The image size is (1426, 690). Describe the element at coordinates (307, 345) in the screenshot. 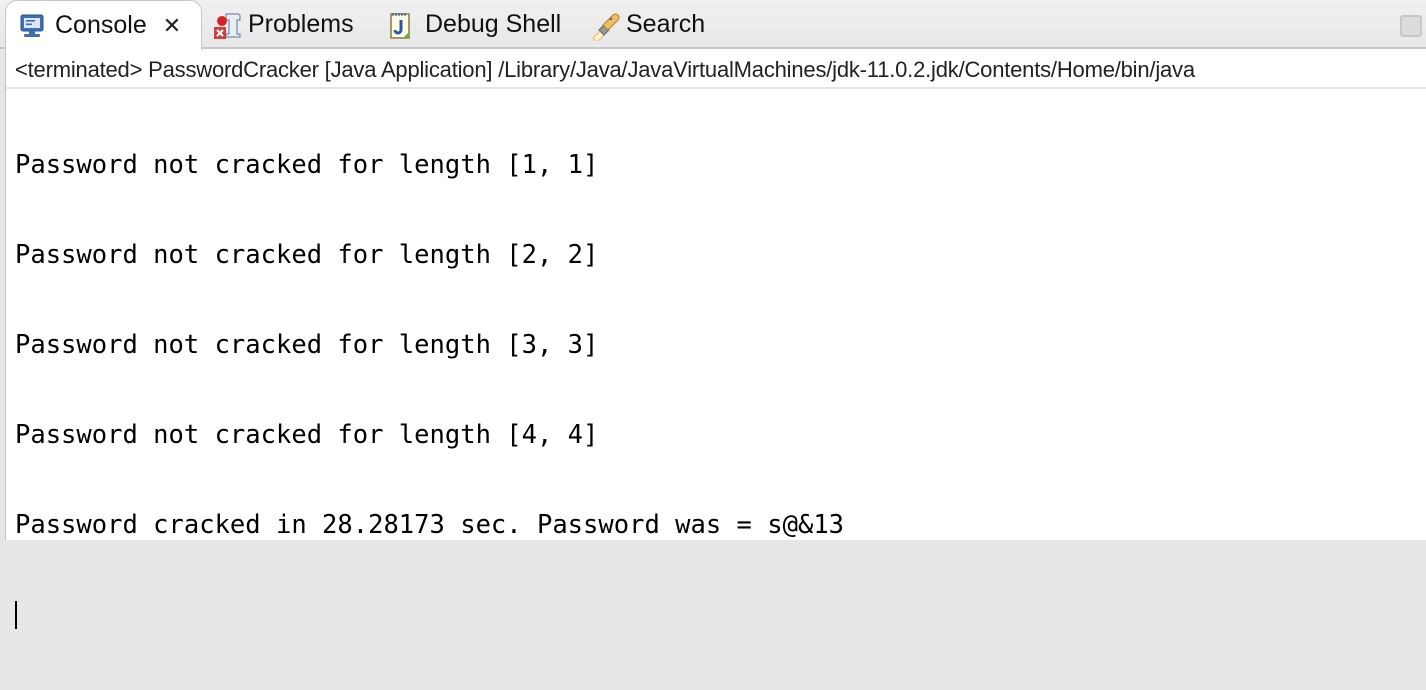

I see `console-line: Password not cracked for length [3, 3]` at that location.